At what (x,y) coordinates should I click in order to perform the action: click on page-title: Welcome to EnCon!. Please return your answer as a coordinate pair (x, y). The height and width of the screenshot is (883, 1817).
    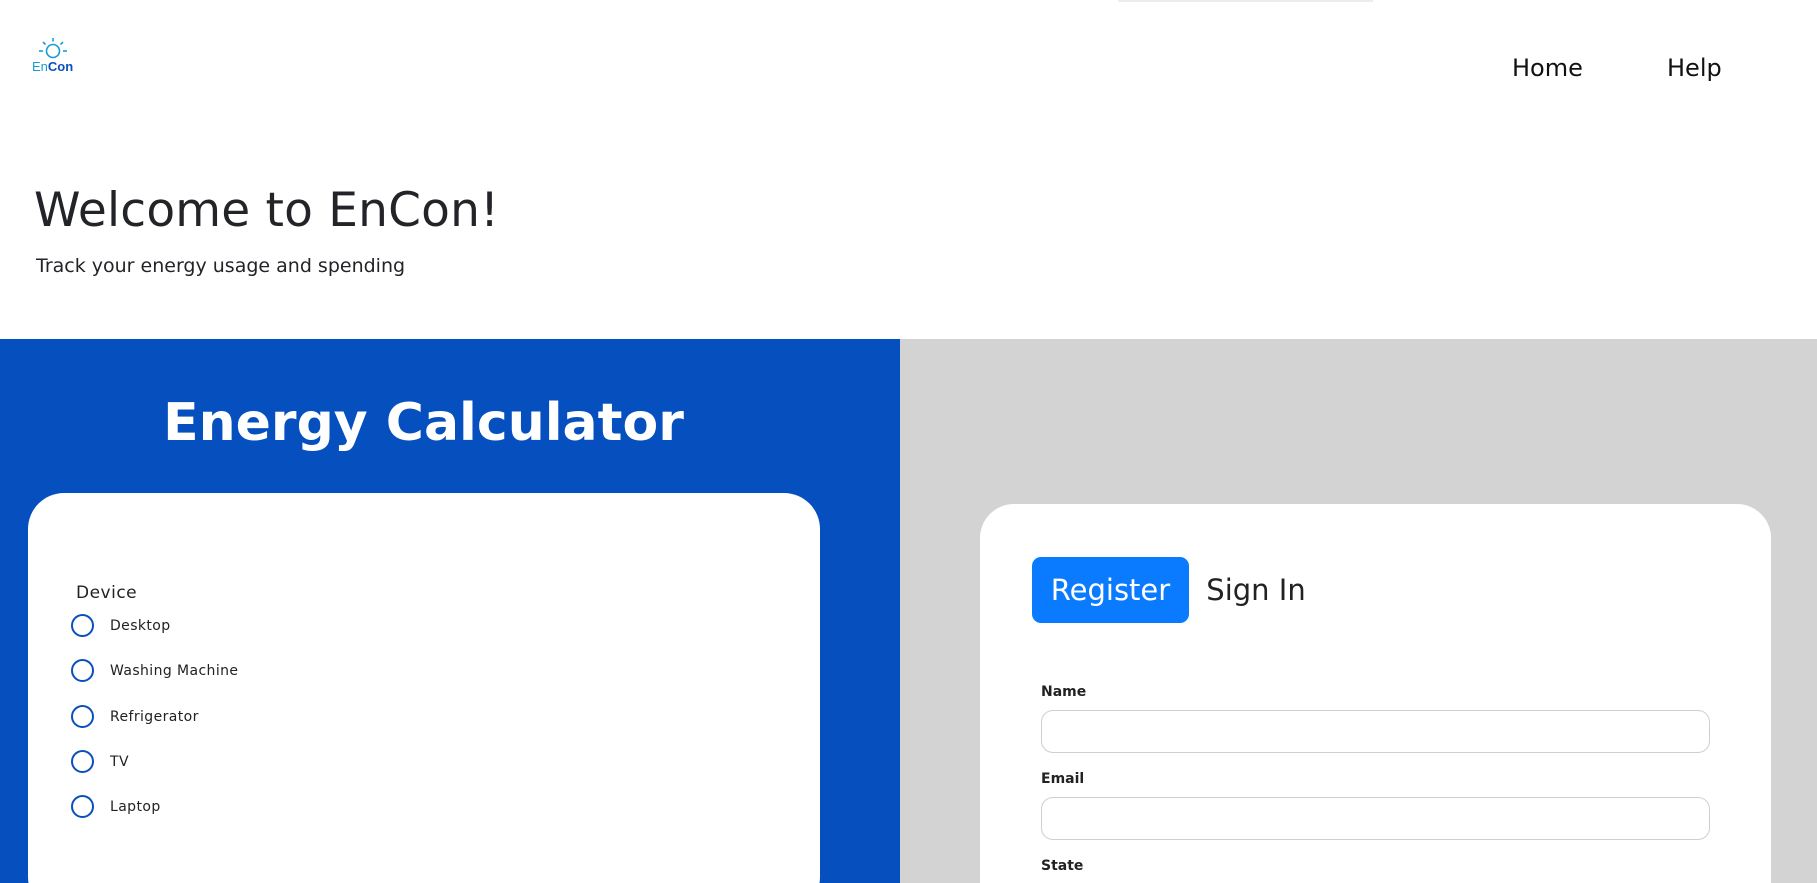
    Looking at the image, I should click on (267, 210).